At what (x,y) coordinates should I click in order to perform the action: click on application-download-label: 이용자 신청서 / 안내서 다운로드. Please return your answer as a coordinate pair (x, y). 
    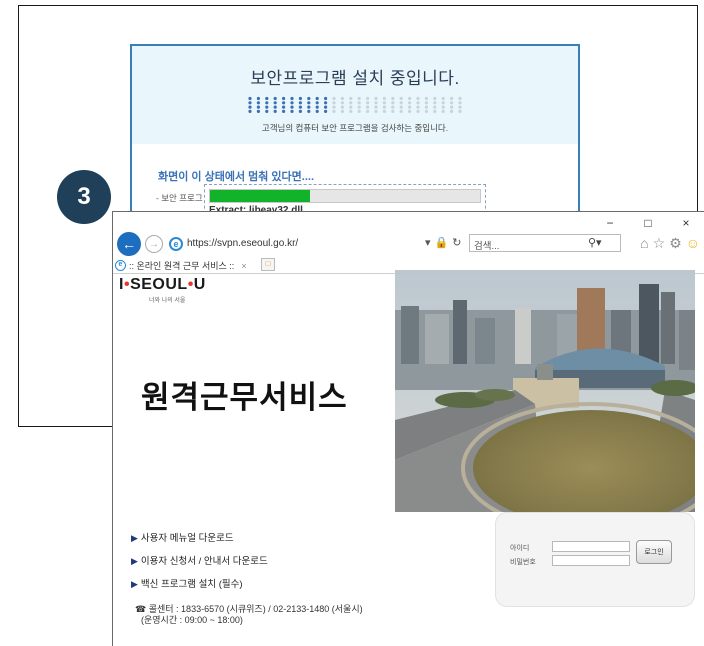
    Looking at the image, I should click on (204, 561).